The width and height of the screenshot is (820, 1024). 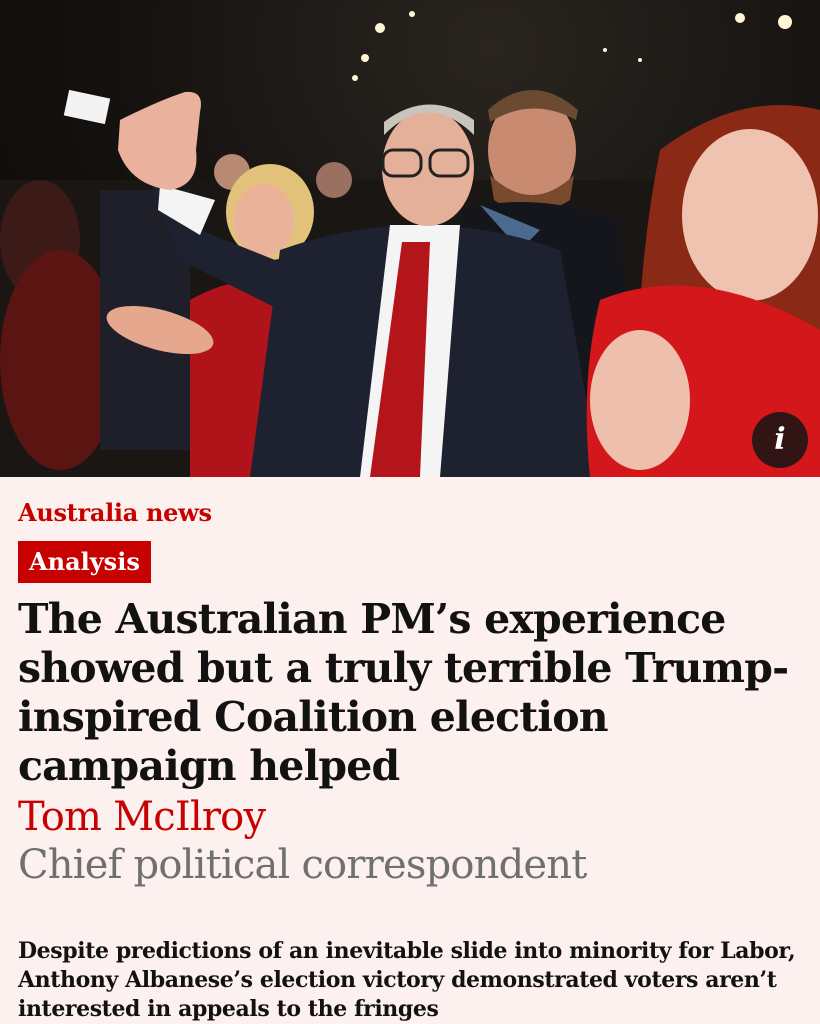 I want to click on section-link: Australia news, so click(x=410, y=513).